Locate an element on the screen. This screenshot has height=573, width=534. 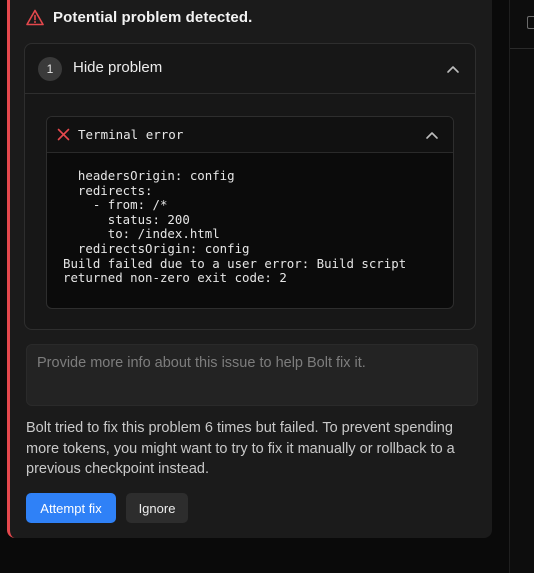
alert-header: Potential problem detected. is located at coordinates (139, 17).